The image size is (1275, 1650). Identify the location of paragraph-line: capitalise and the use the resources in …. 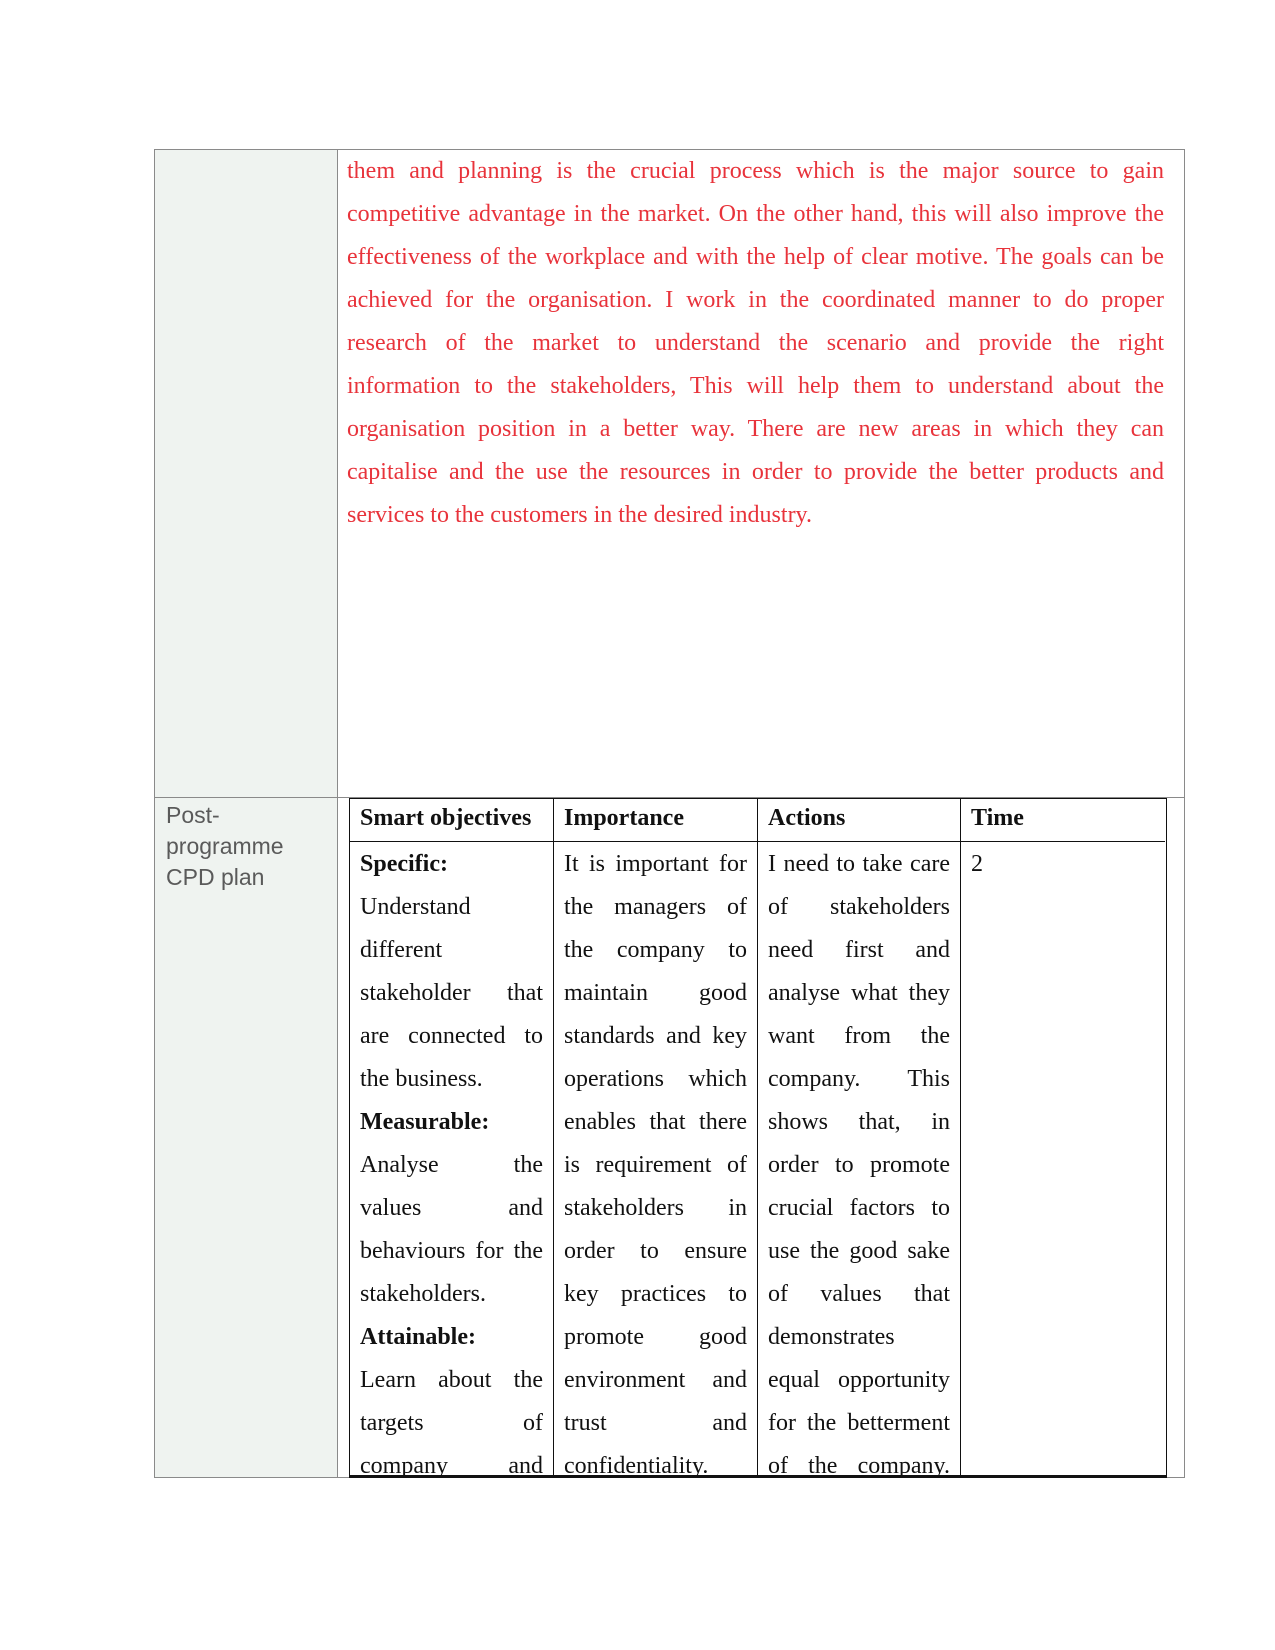
(755, 472).